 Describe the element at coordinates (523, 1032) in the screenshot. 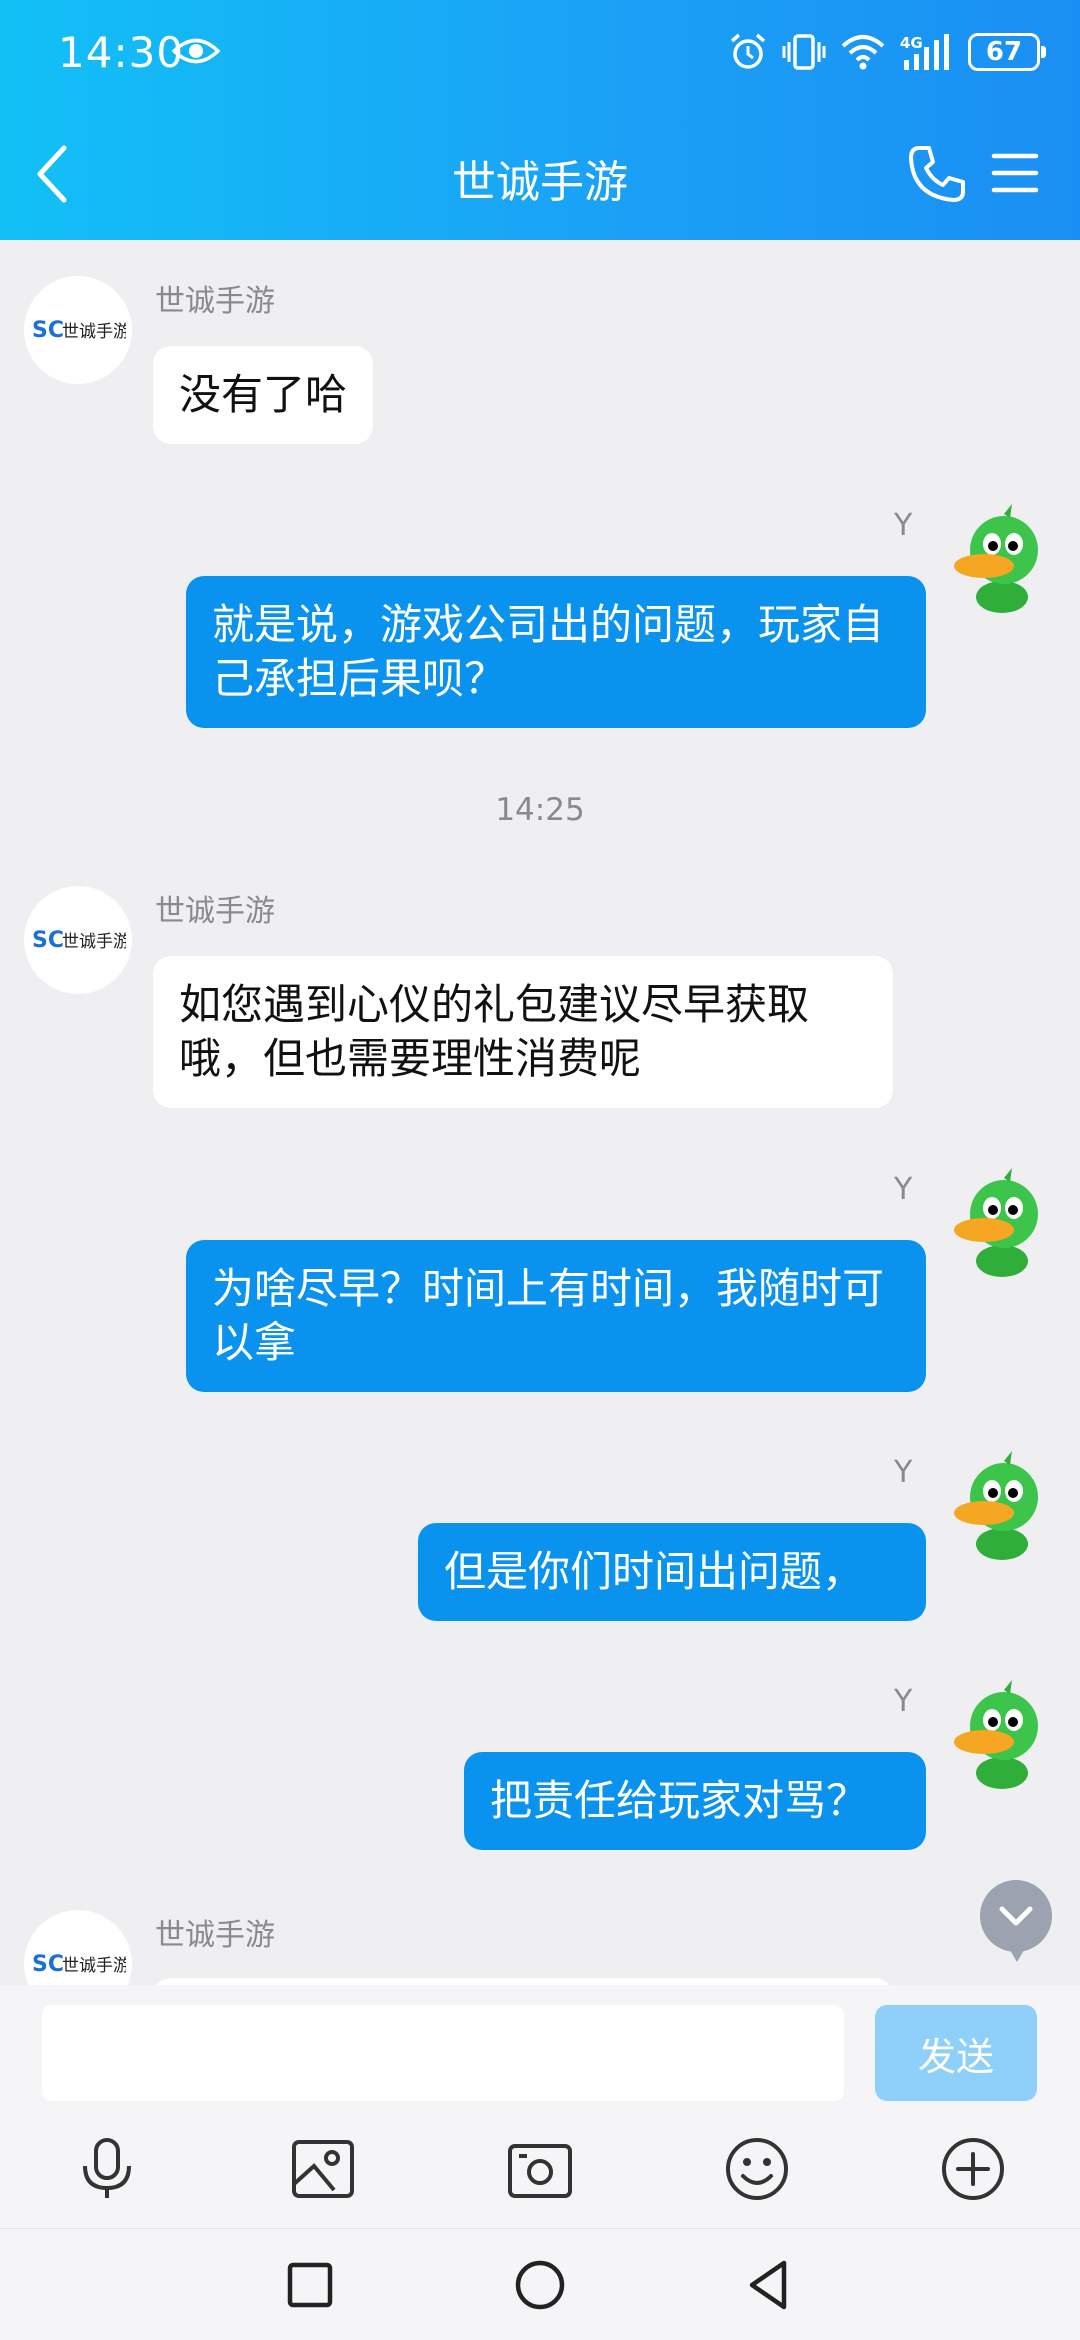

I see `message-bubble-incoming: 如您遇到心仪的礼包建议尽早获取哦，但也需要理性消费呢` at that location.